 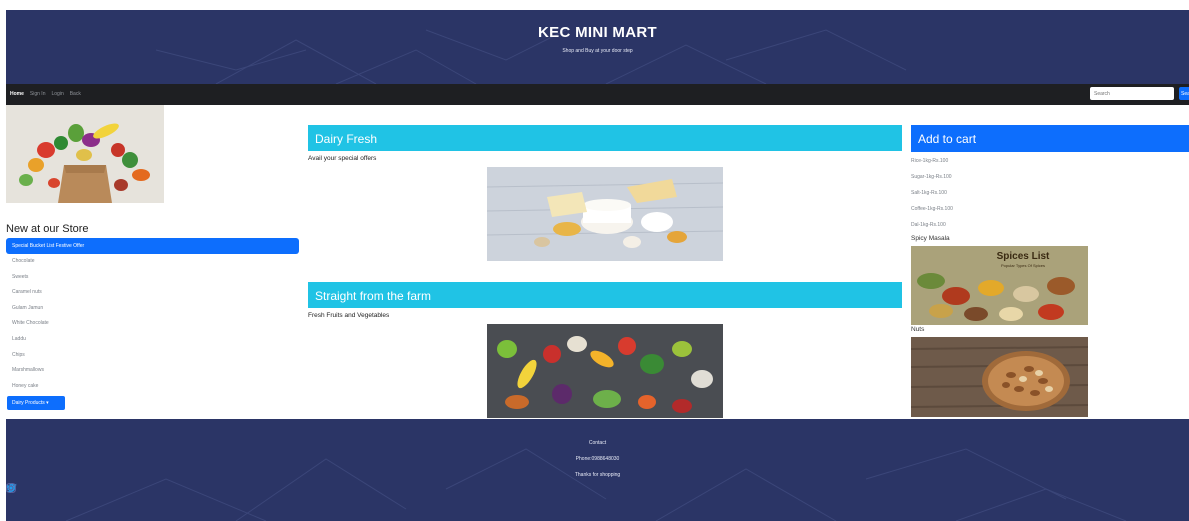 I want to click on list-item: Honey cake, so click(x=152, y=387).